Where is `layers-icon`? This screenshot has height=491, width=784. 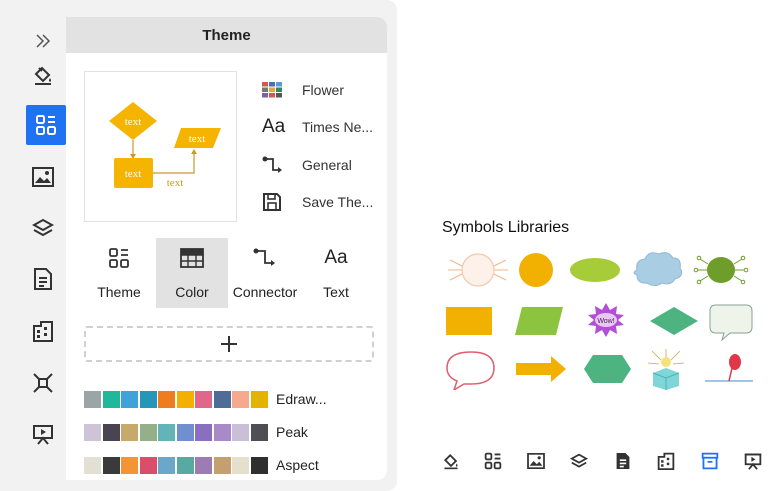
layers-icon is located at coordinates (579, 460).